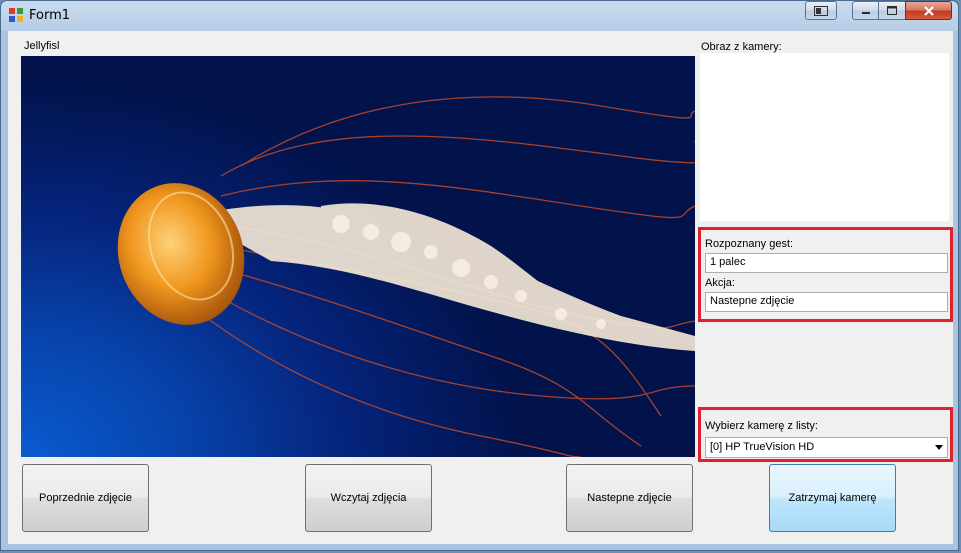  I want to click on camera-preview, so click(824, 137).